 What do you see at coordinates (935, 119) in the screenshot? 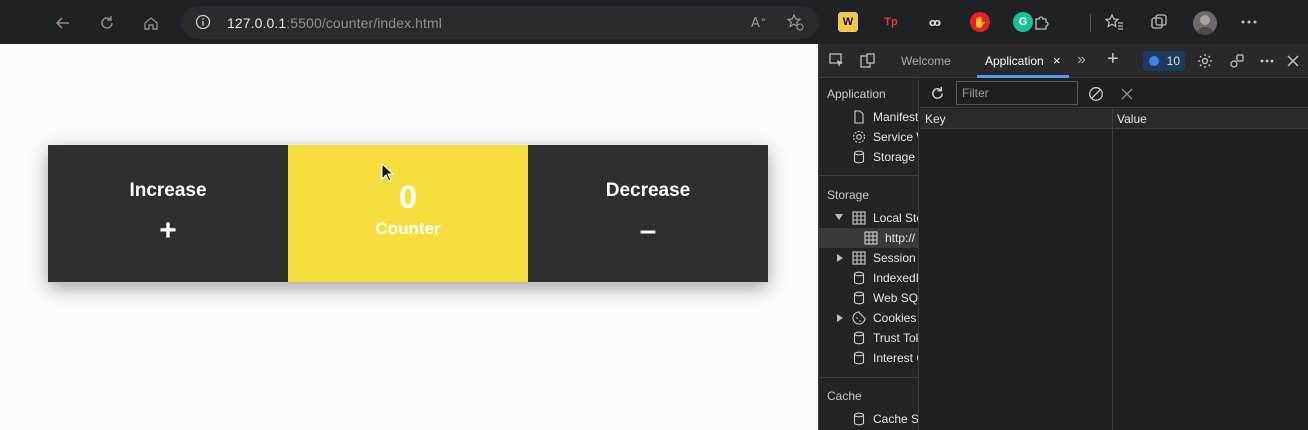
I see `column-key: Key` at bounding box center [935, 119].